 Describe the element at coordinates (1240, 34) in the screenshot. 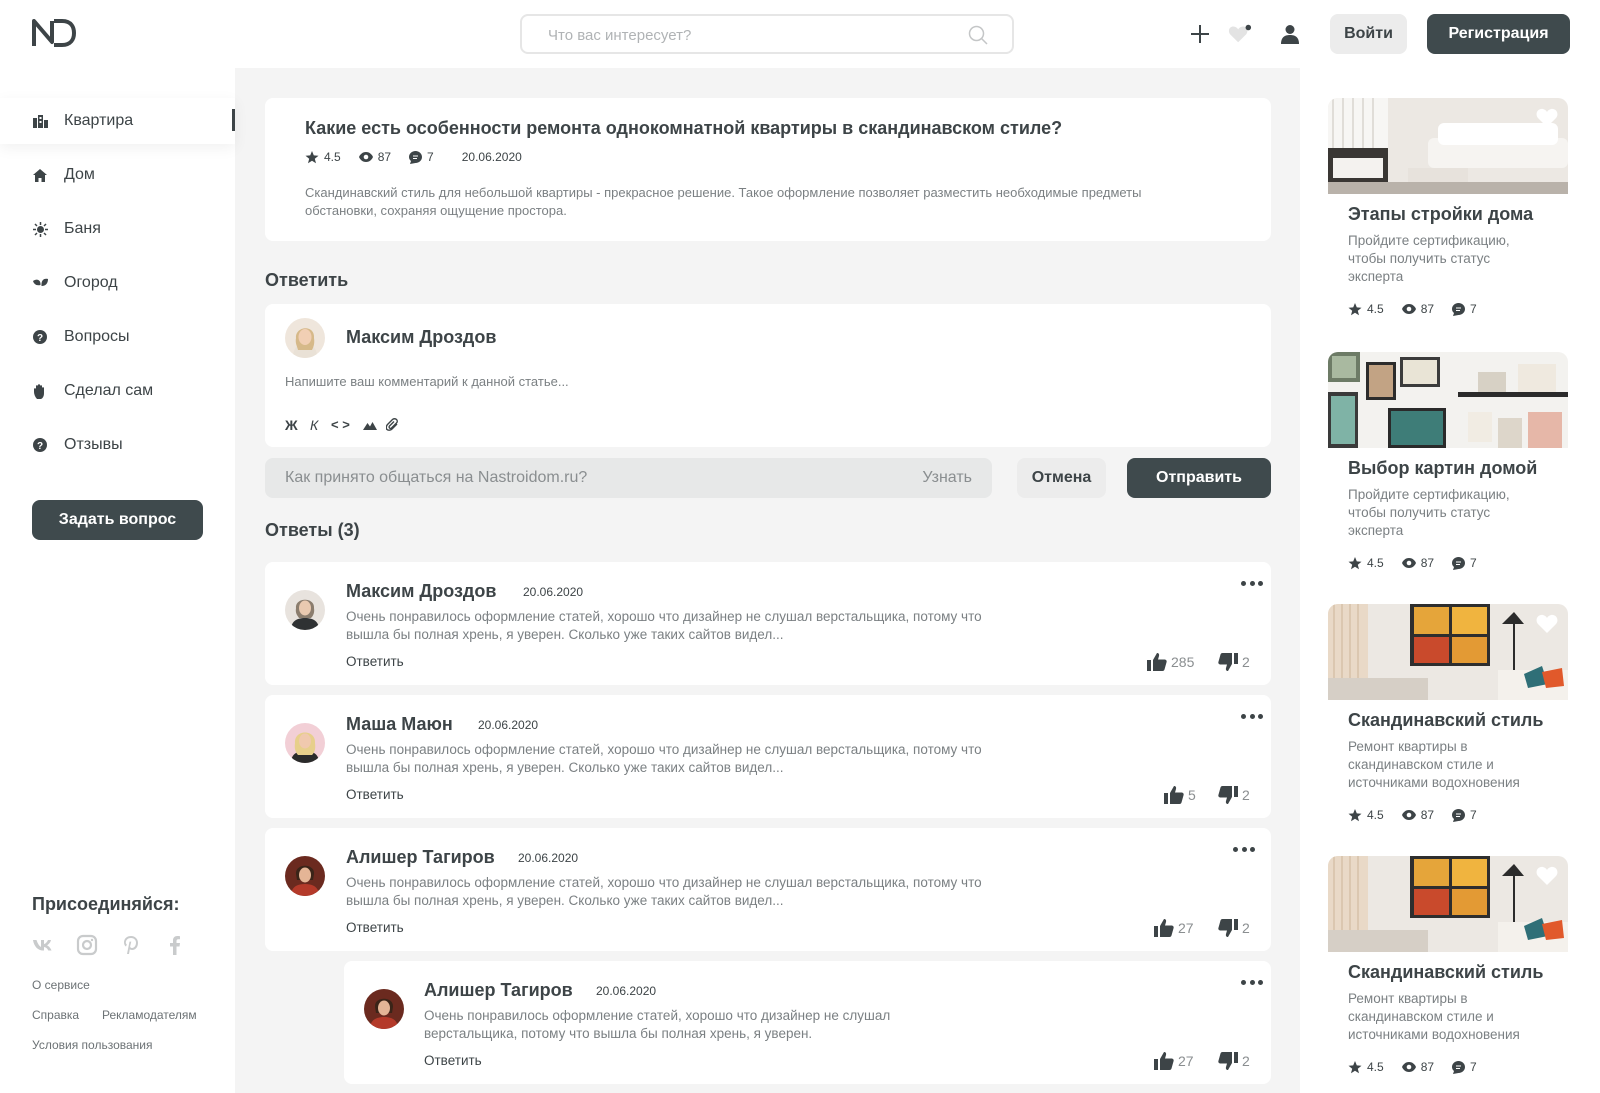

I see `favorites-heart-icon` at that location.